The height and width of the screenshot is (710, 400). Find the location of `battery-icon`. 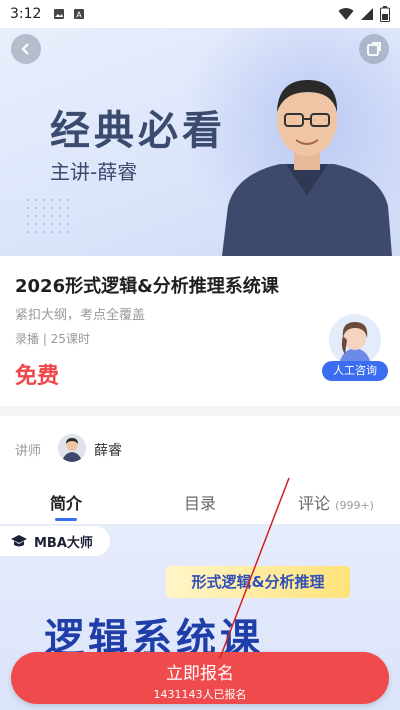

battery-icon is located at coordinates (385, 14).